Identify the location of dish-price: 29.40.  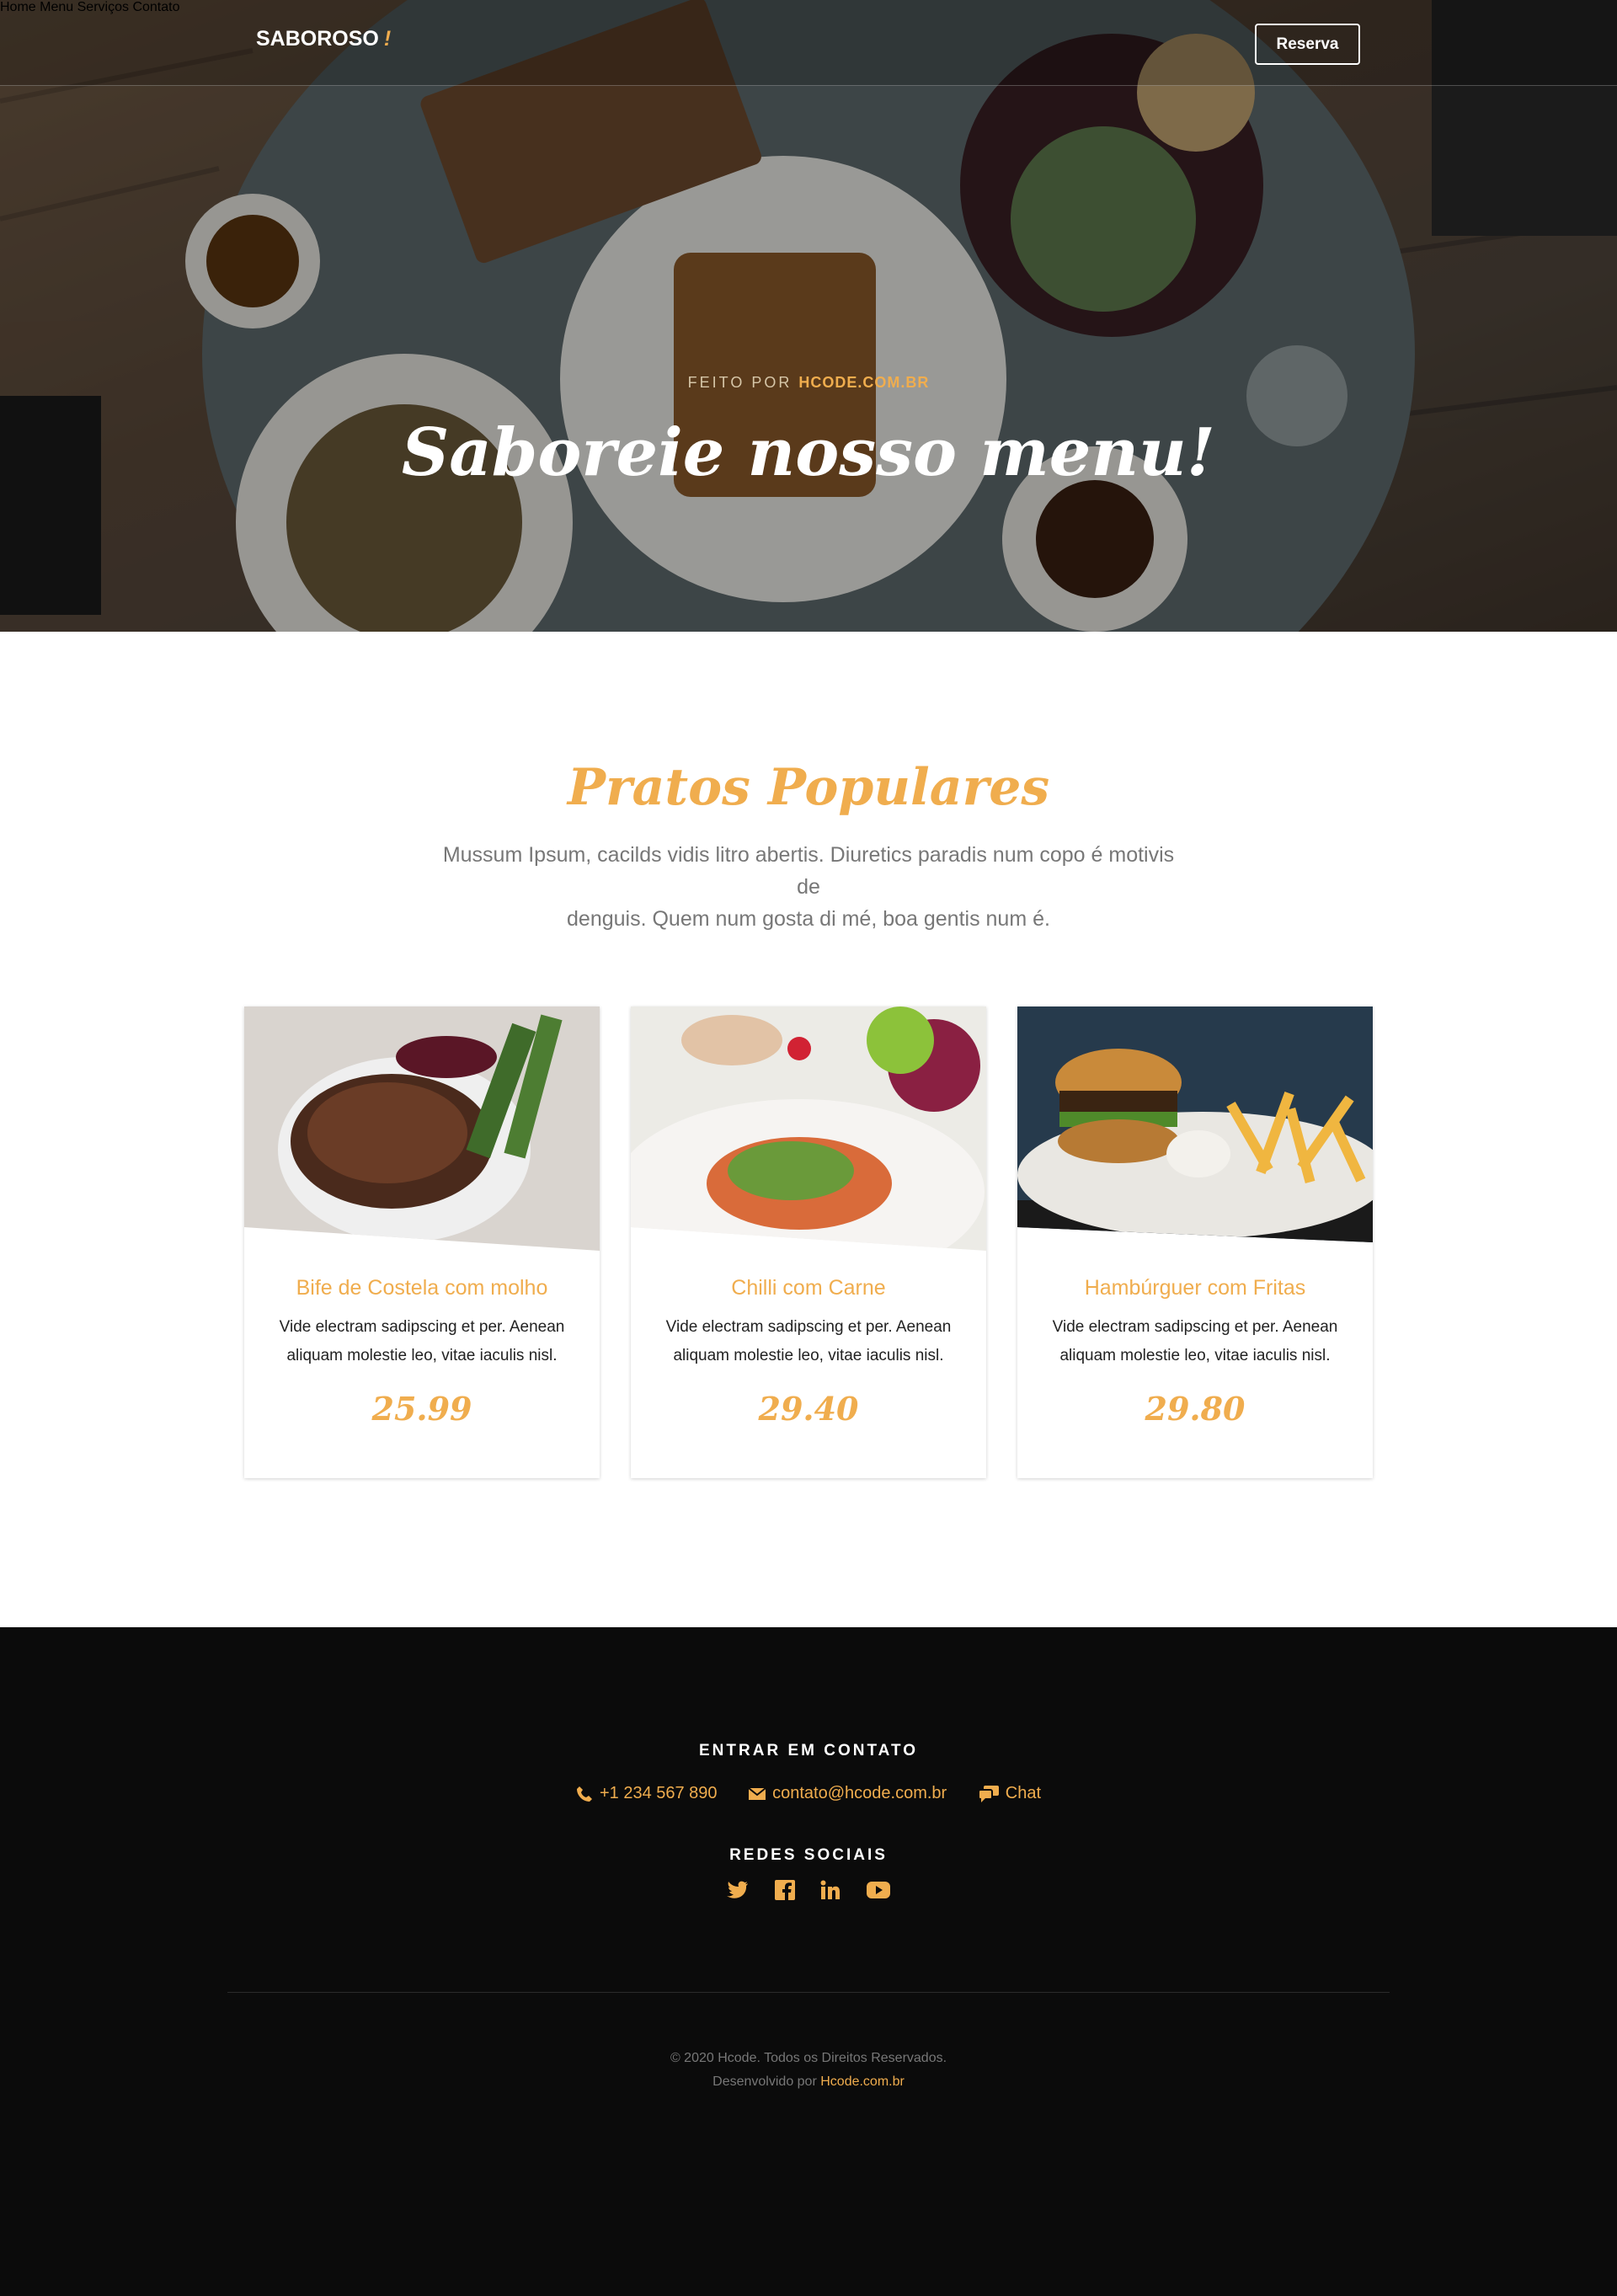
(808, 1409).